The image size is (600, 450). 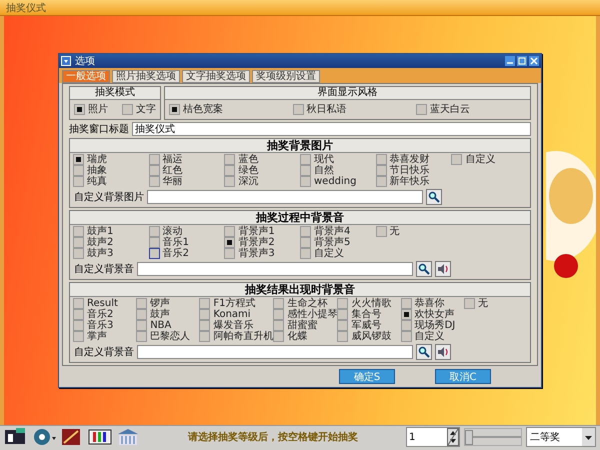 What do you see at coordinates (91, 109) in the screenshot?
I see `checkbox-option: 照片` at bounding box center [91, 109].